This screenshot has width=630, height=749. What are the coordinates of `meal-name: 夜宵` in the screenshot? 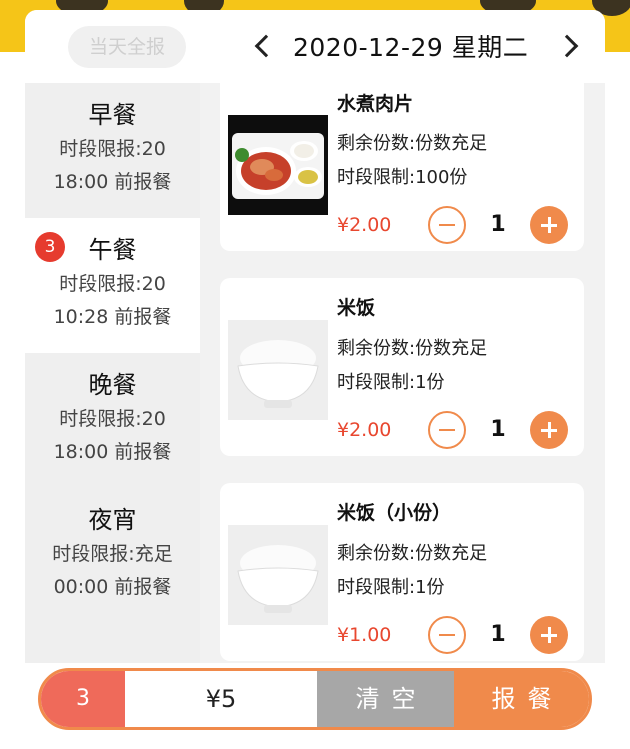 It's located at (112, 520).